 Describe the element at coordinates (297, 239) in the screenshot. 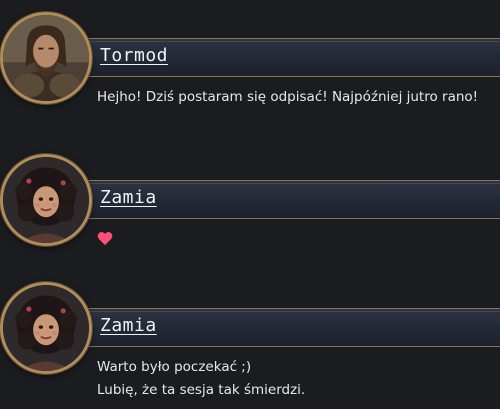

I see `message-text` at that location.